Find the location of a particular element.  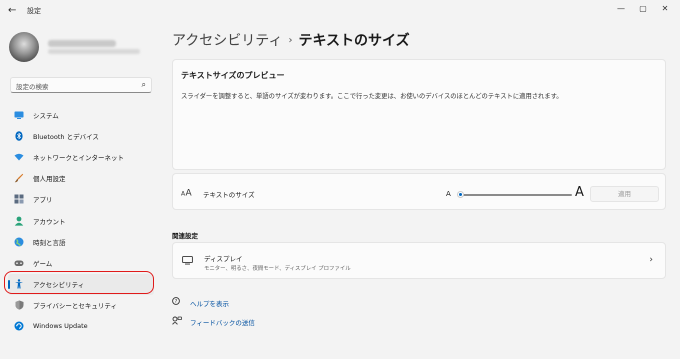

feedback-link: フィードバックの送信 is located at coordinates (213, 321).